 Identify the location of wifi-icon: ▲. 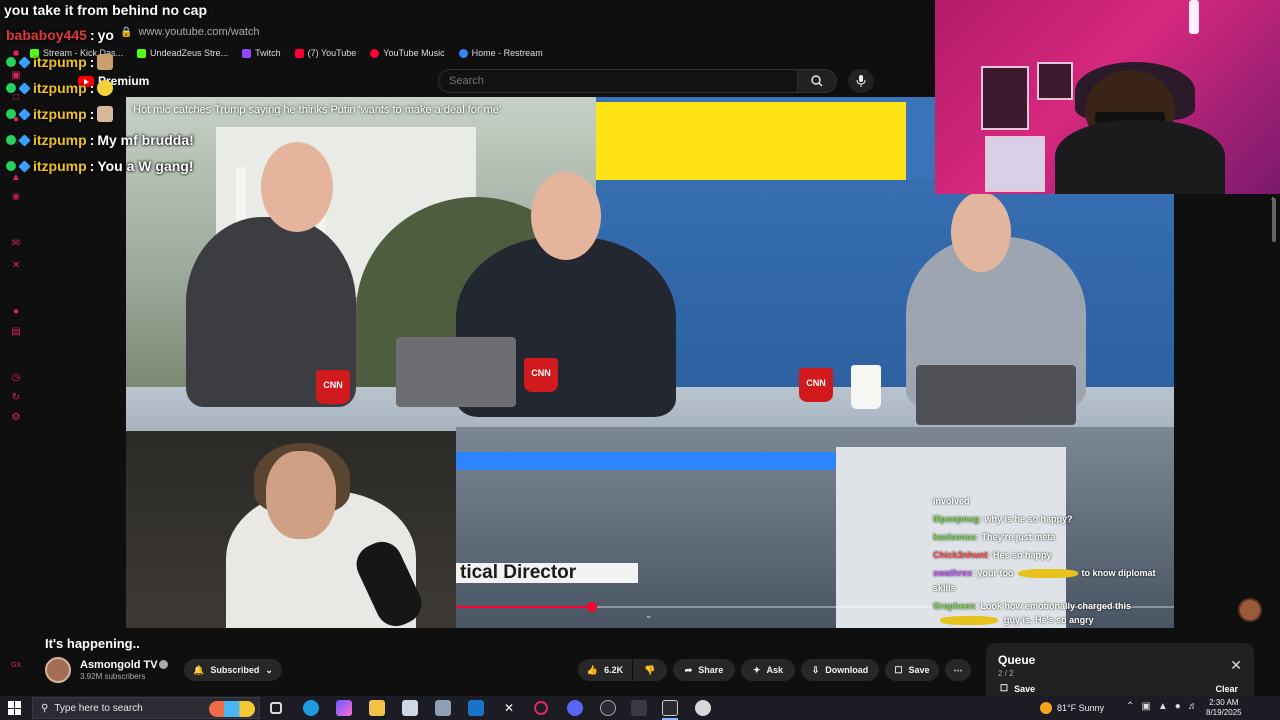
(1163, 706).